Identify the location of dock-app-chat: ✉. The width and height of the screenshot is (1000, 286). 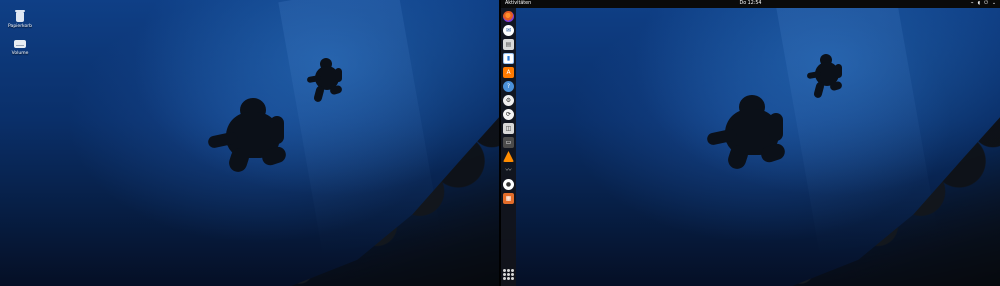
(508, 30).